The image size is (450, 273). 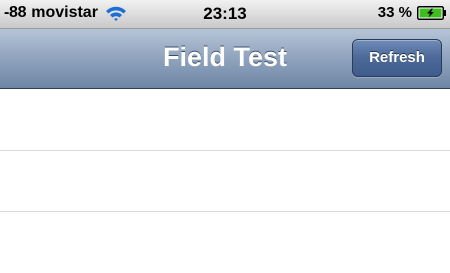 I want to click on battery-percentage: 33 %, so click(x=394, y=12).